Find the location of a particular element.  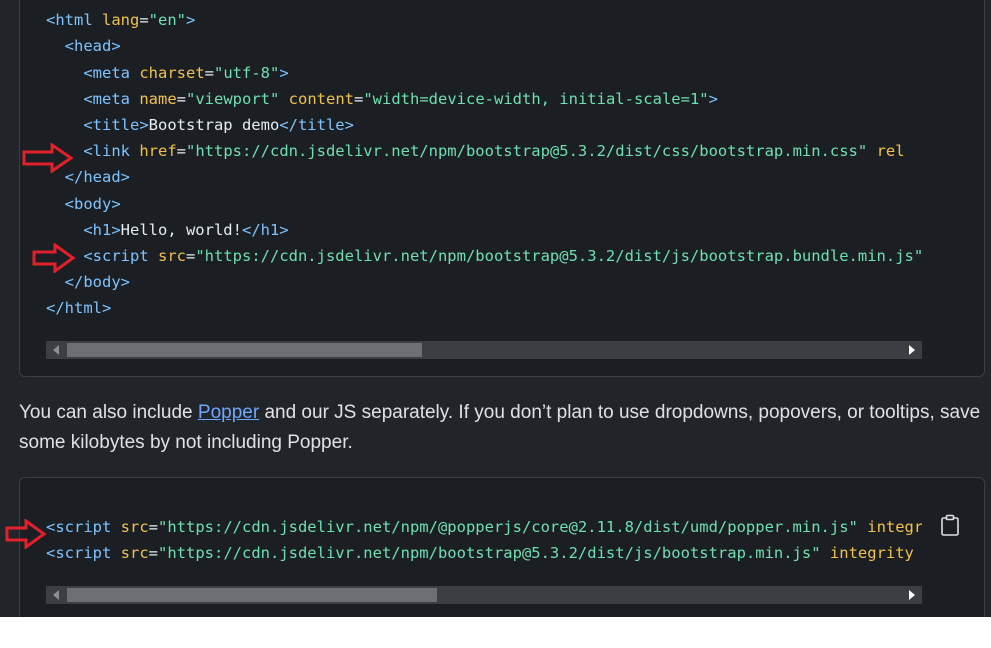

code-line: <head> is located at coordinates (484, 46).